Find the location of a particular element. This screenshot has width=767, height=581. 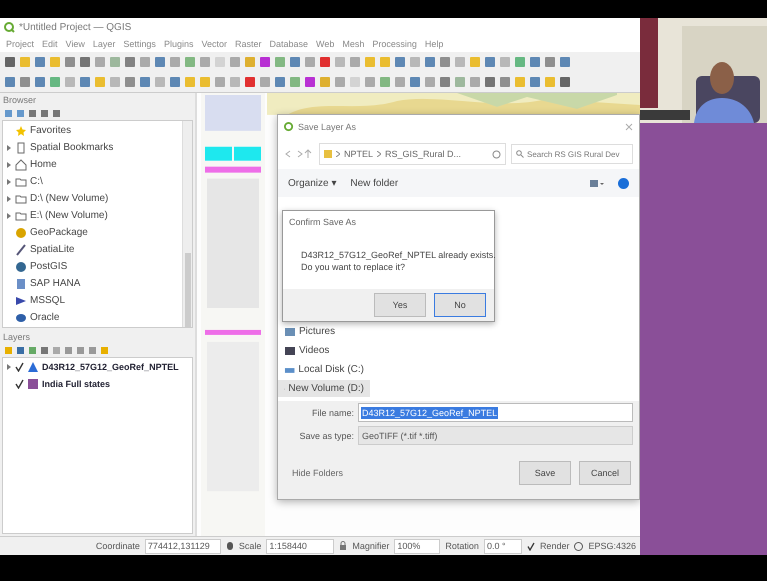

toolbar-command: New folder is located at coordinates (374, 183).